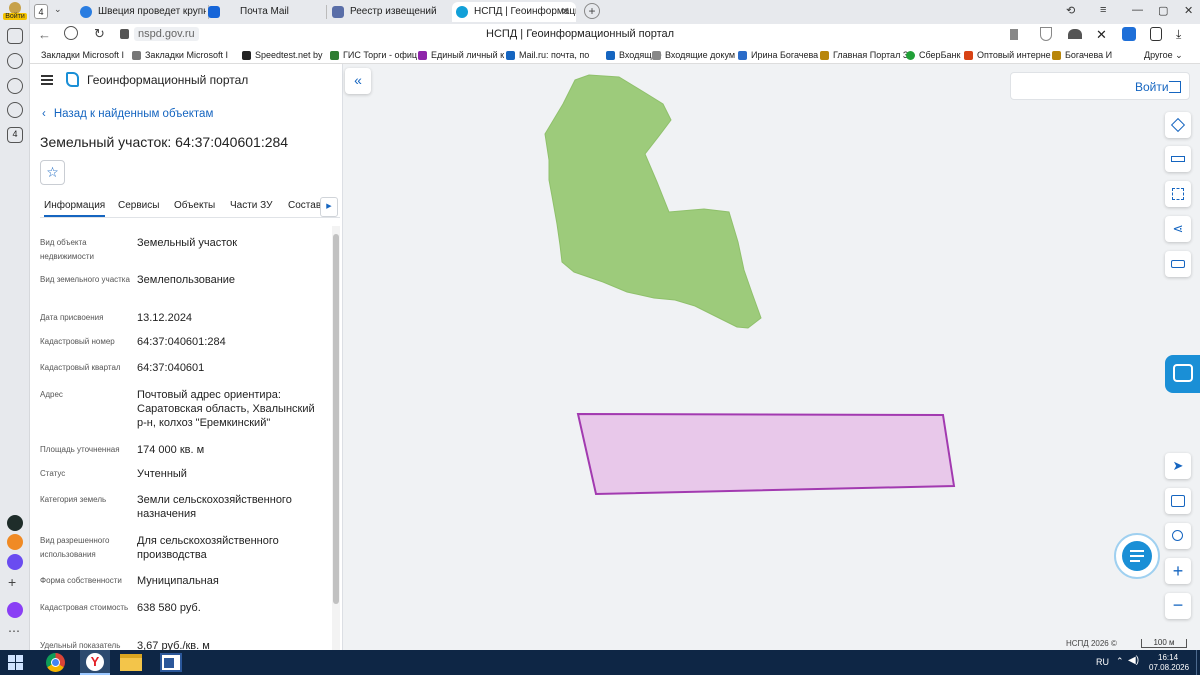 The width and height of the screenshot is (1200, 675). What do you see at coordinates (15, 562) in the screenshot?
I see `app-icon-purple` at bounding box center [15, 562].